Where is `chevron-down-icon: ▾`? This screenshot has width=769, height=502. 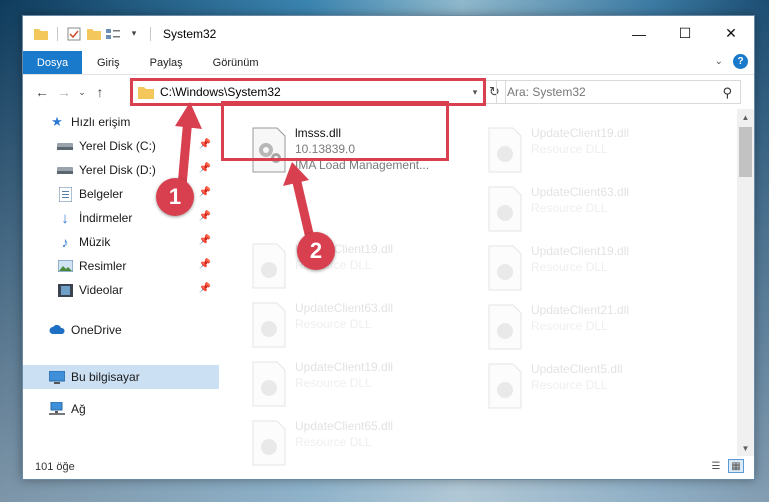
chevron-down-icon: ▾ is located at coordinates (475, 92).